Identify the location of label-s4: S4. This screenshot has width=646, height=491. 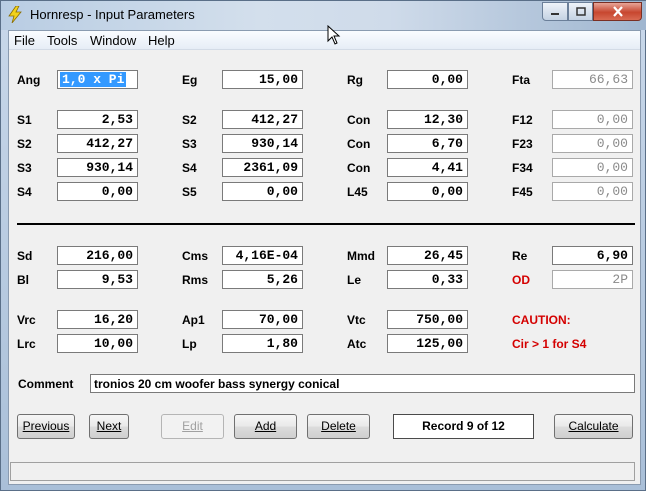
(189, 168).